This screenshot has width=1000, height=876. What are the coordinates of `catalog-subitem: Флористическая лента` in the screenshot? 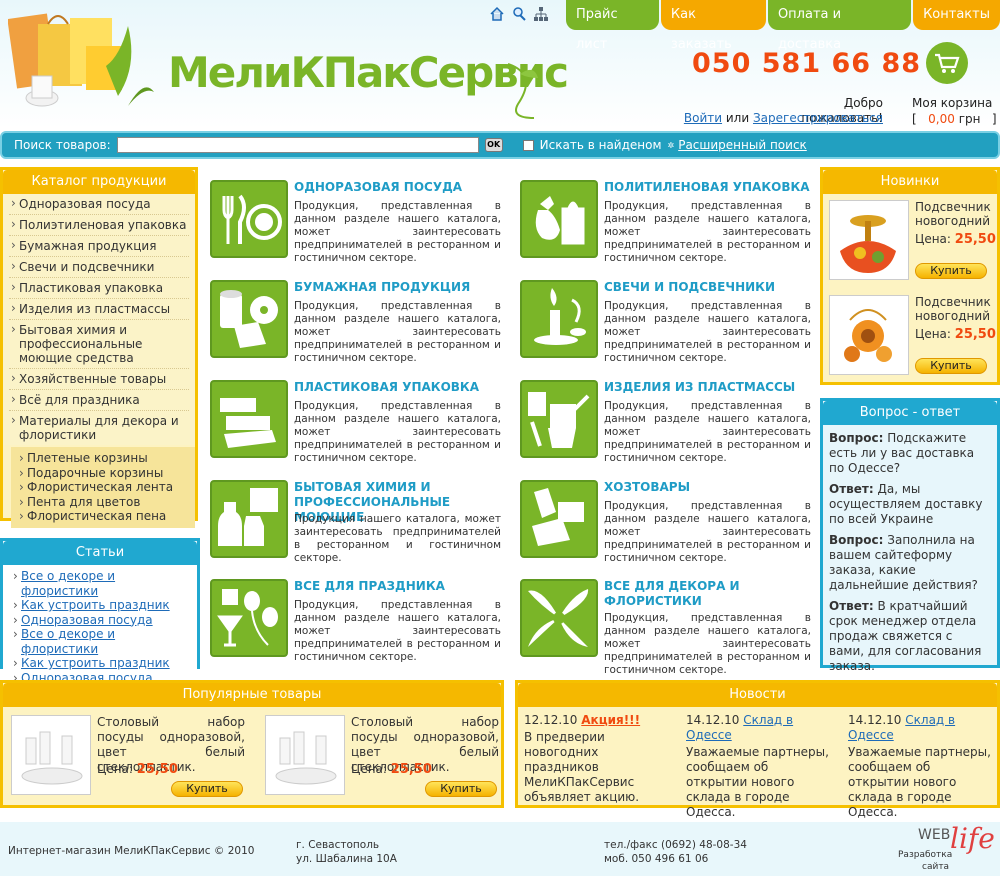 It's located at (103, 487).